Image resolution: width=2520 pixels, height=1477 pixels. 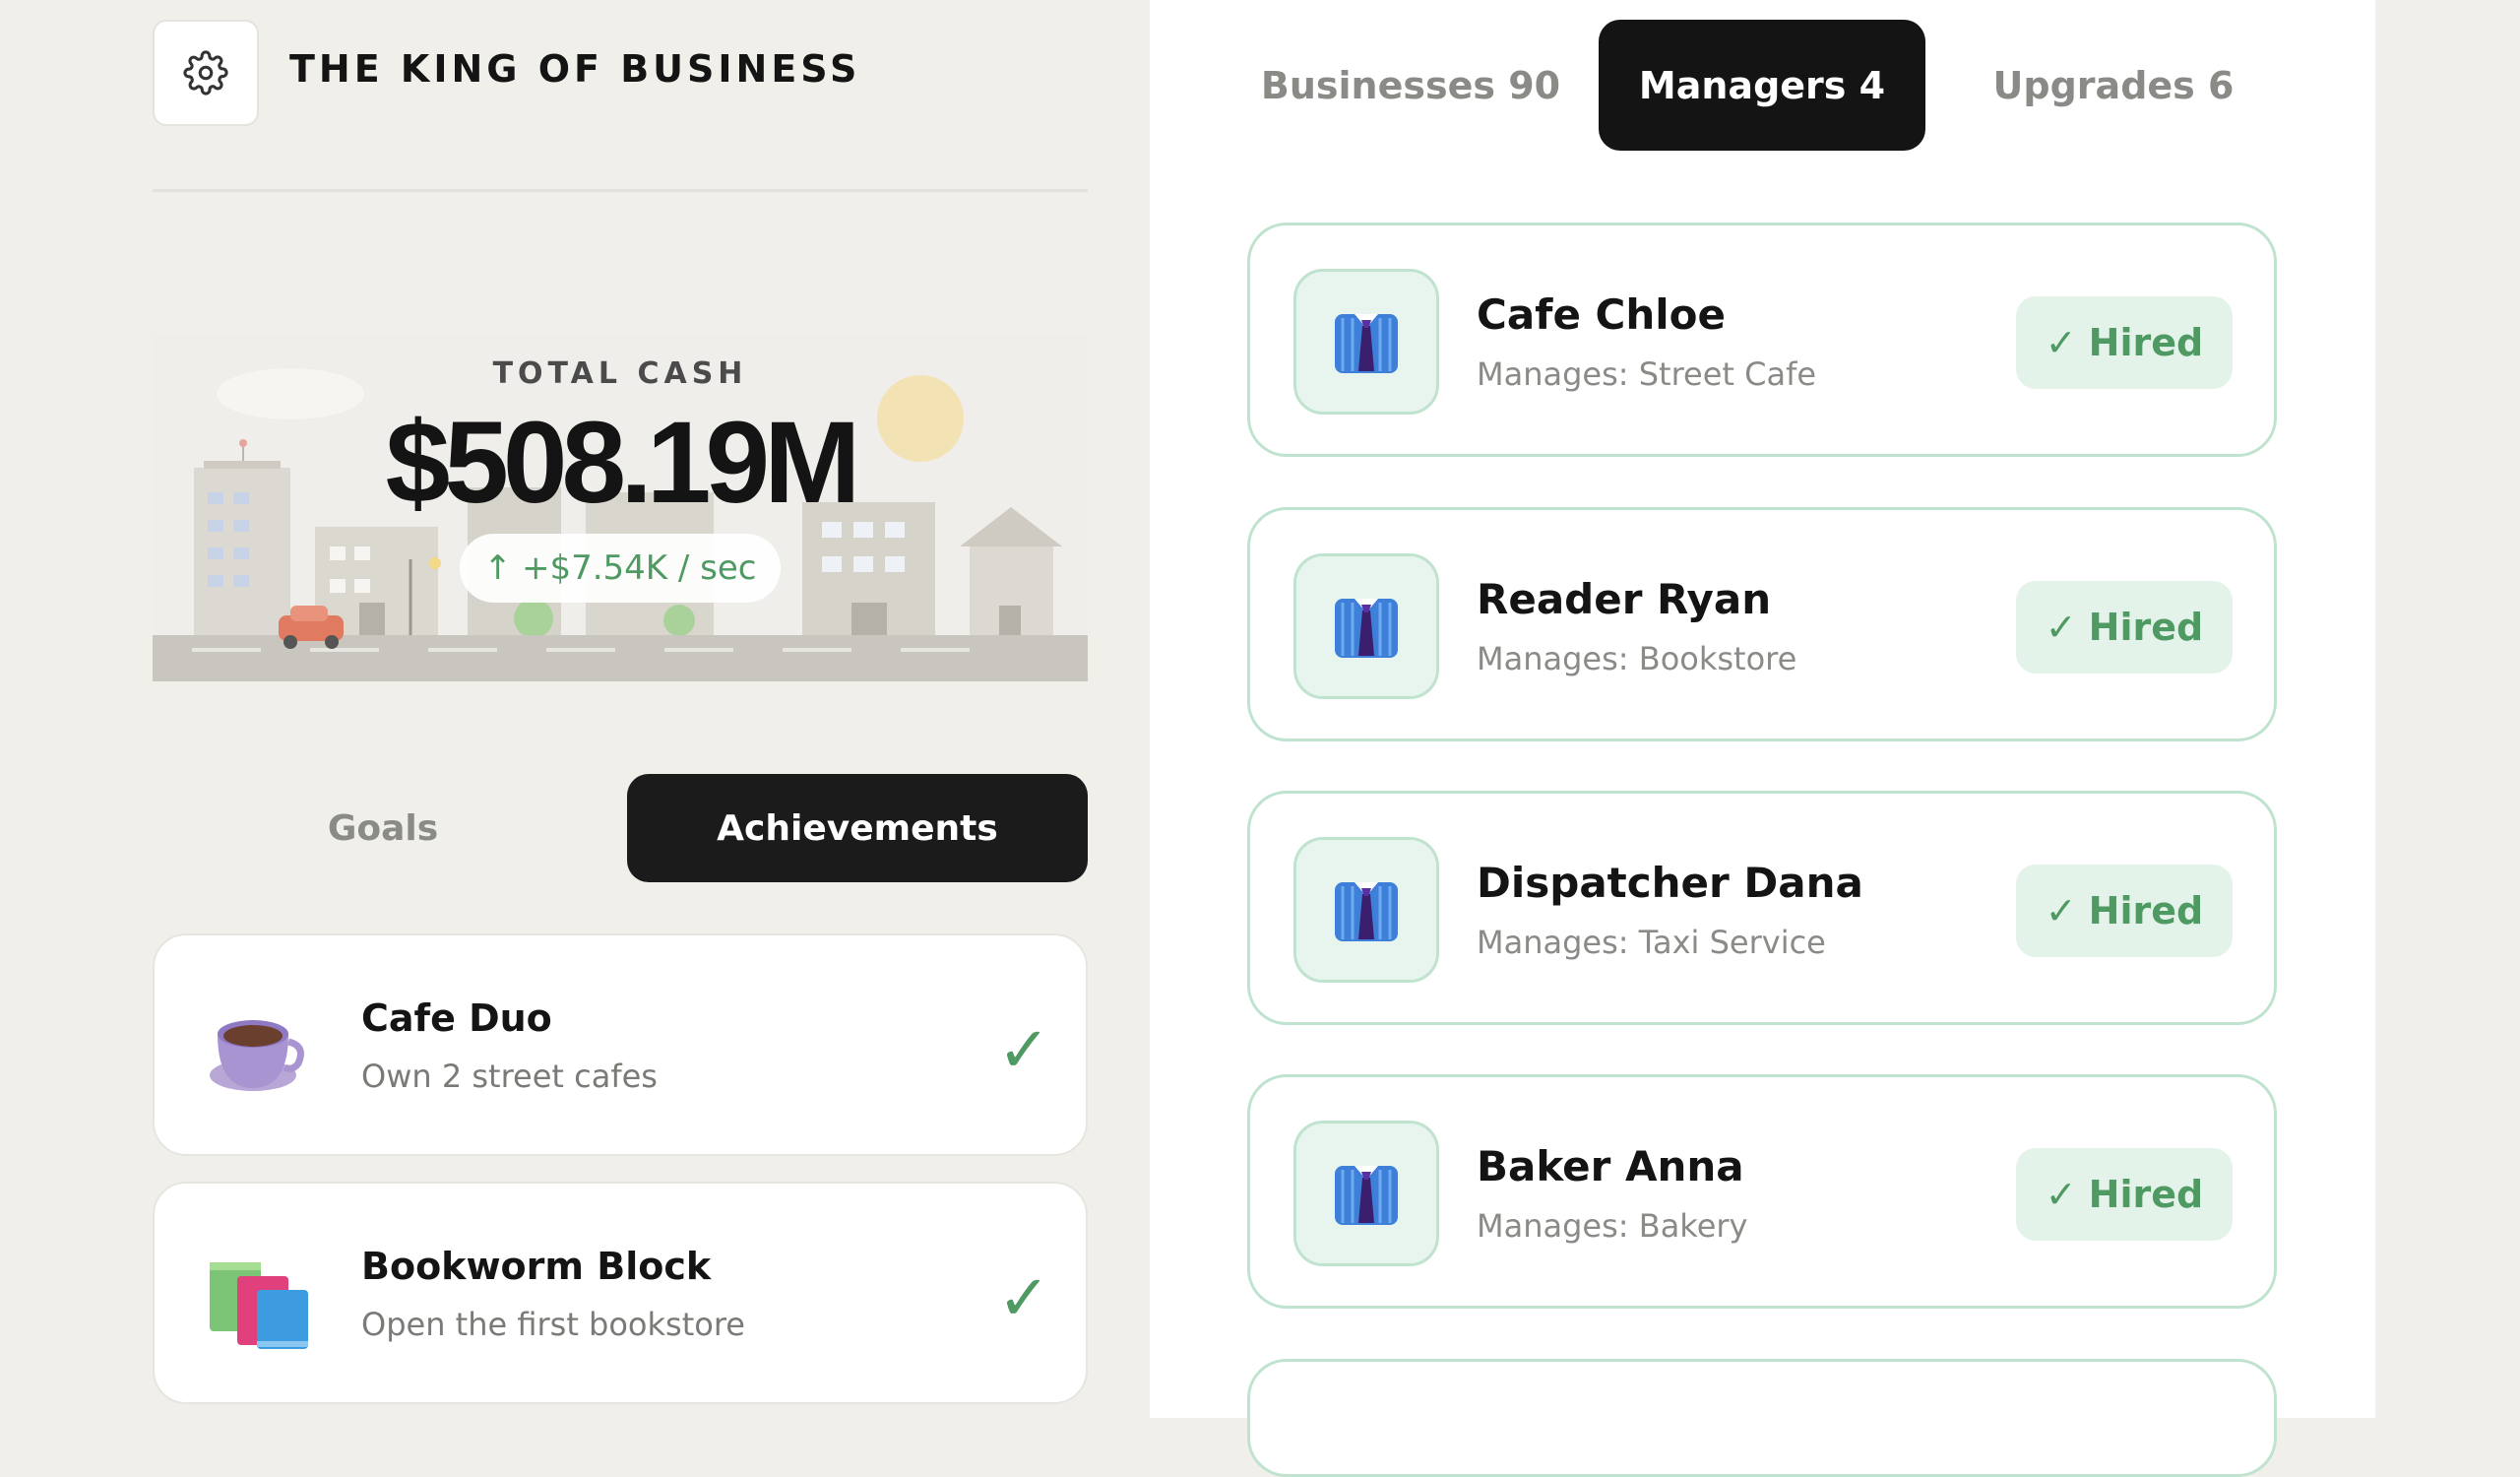 I want to click on manager-card: Reader Ryan Manages: Bookstore ✓ Hired, so click(x=1762, y=624).